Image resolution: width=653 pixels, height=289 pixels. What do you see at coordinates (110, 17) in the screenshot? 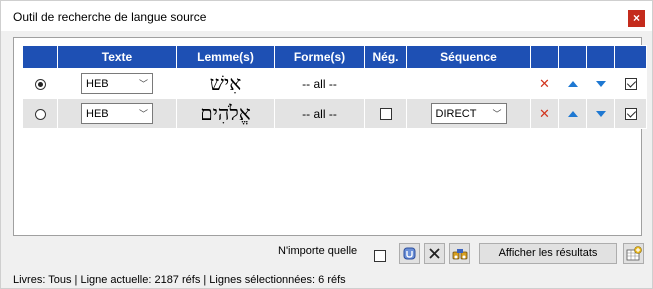
I see `window-title: Outil de recherche de langue source` at bounding box center [110, 17].